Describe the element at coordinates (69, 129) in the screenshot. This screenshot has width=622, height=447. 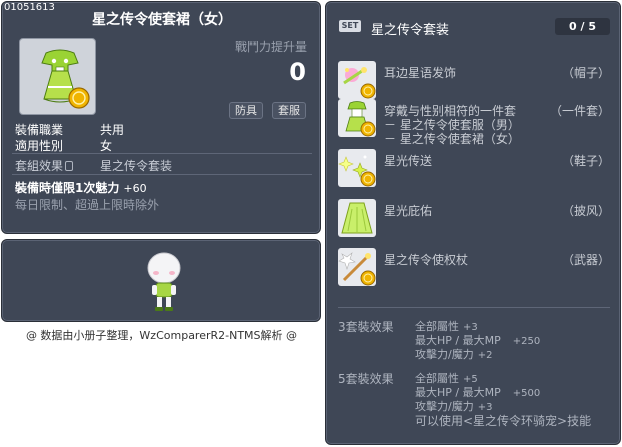
I see `job-row: 裝備職業 共用` at that location.